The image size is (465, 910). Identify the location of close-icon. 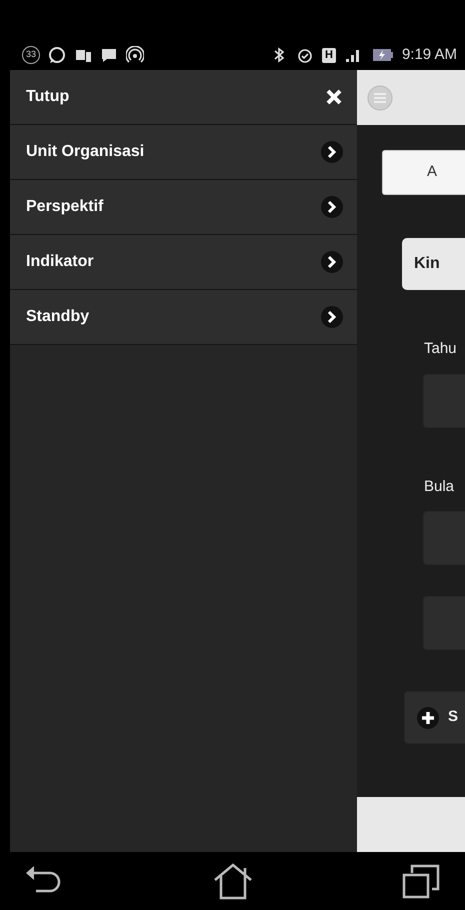
(334, 97).